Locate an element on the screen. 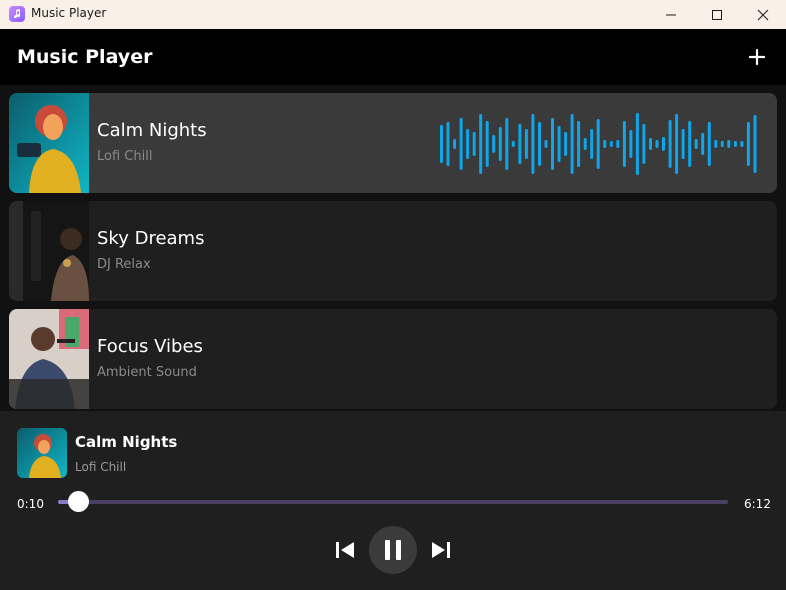  skip-next-icon is located at coordinates (441, 550).